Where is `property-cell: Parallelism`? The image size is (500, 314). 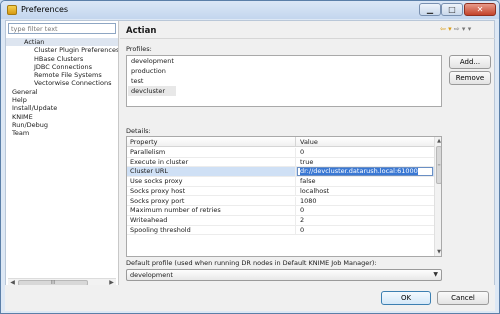 property-cell: Parallelism is located at coordinates (211, 152).